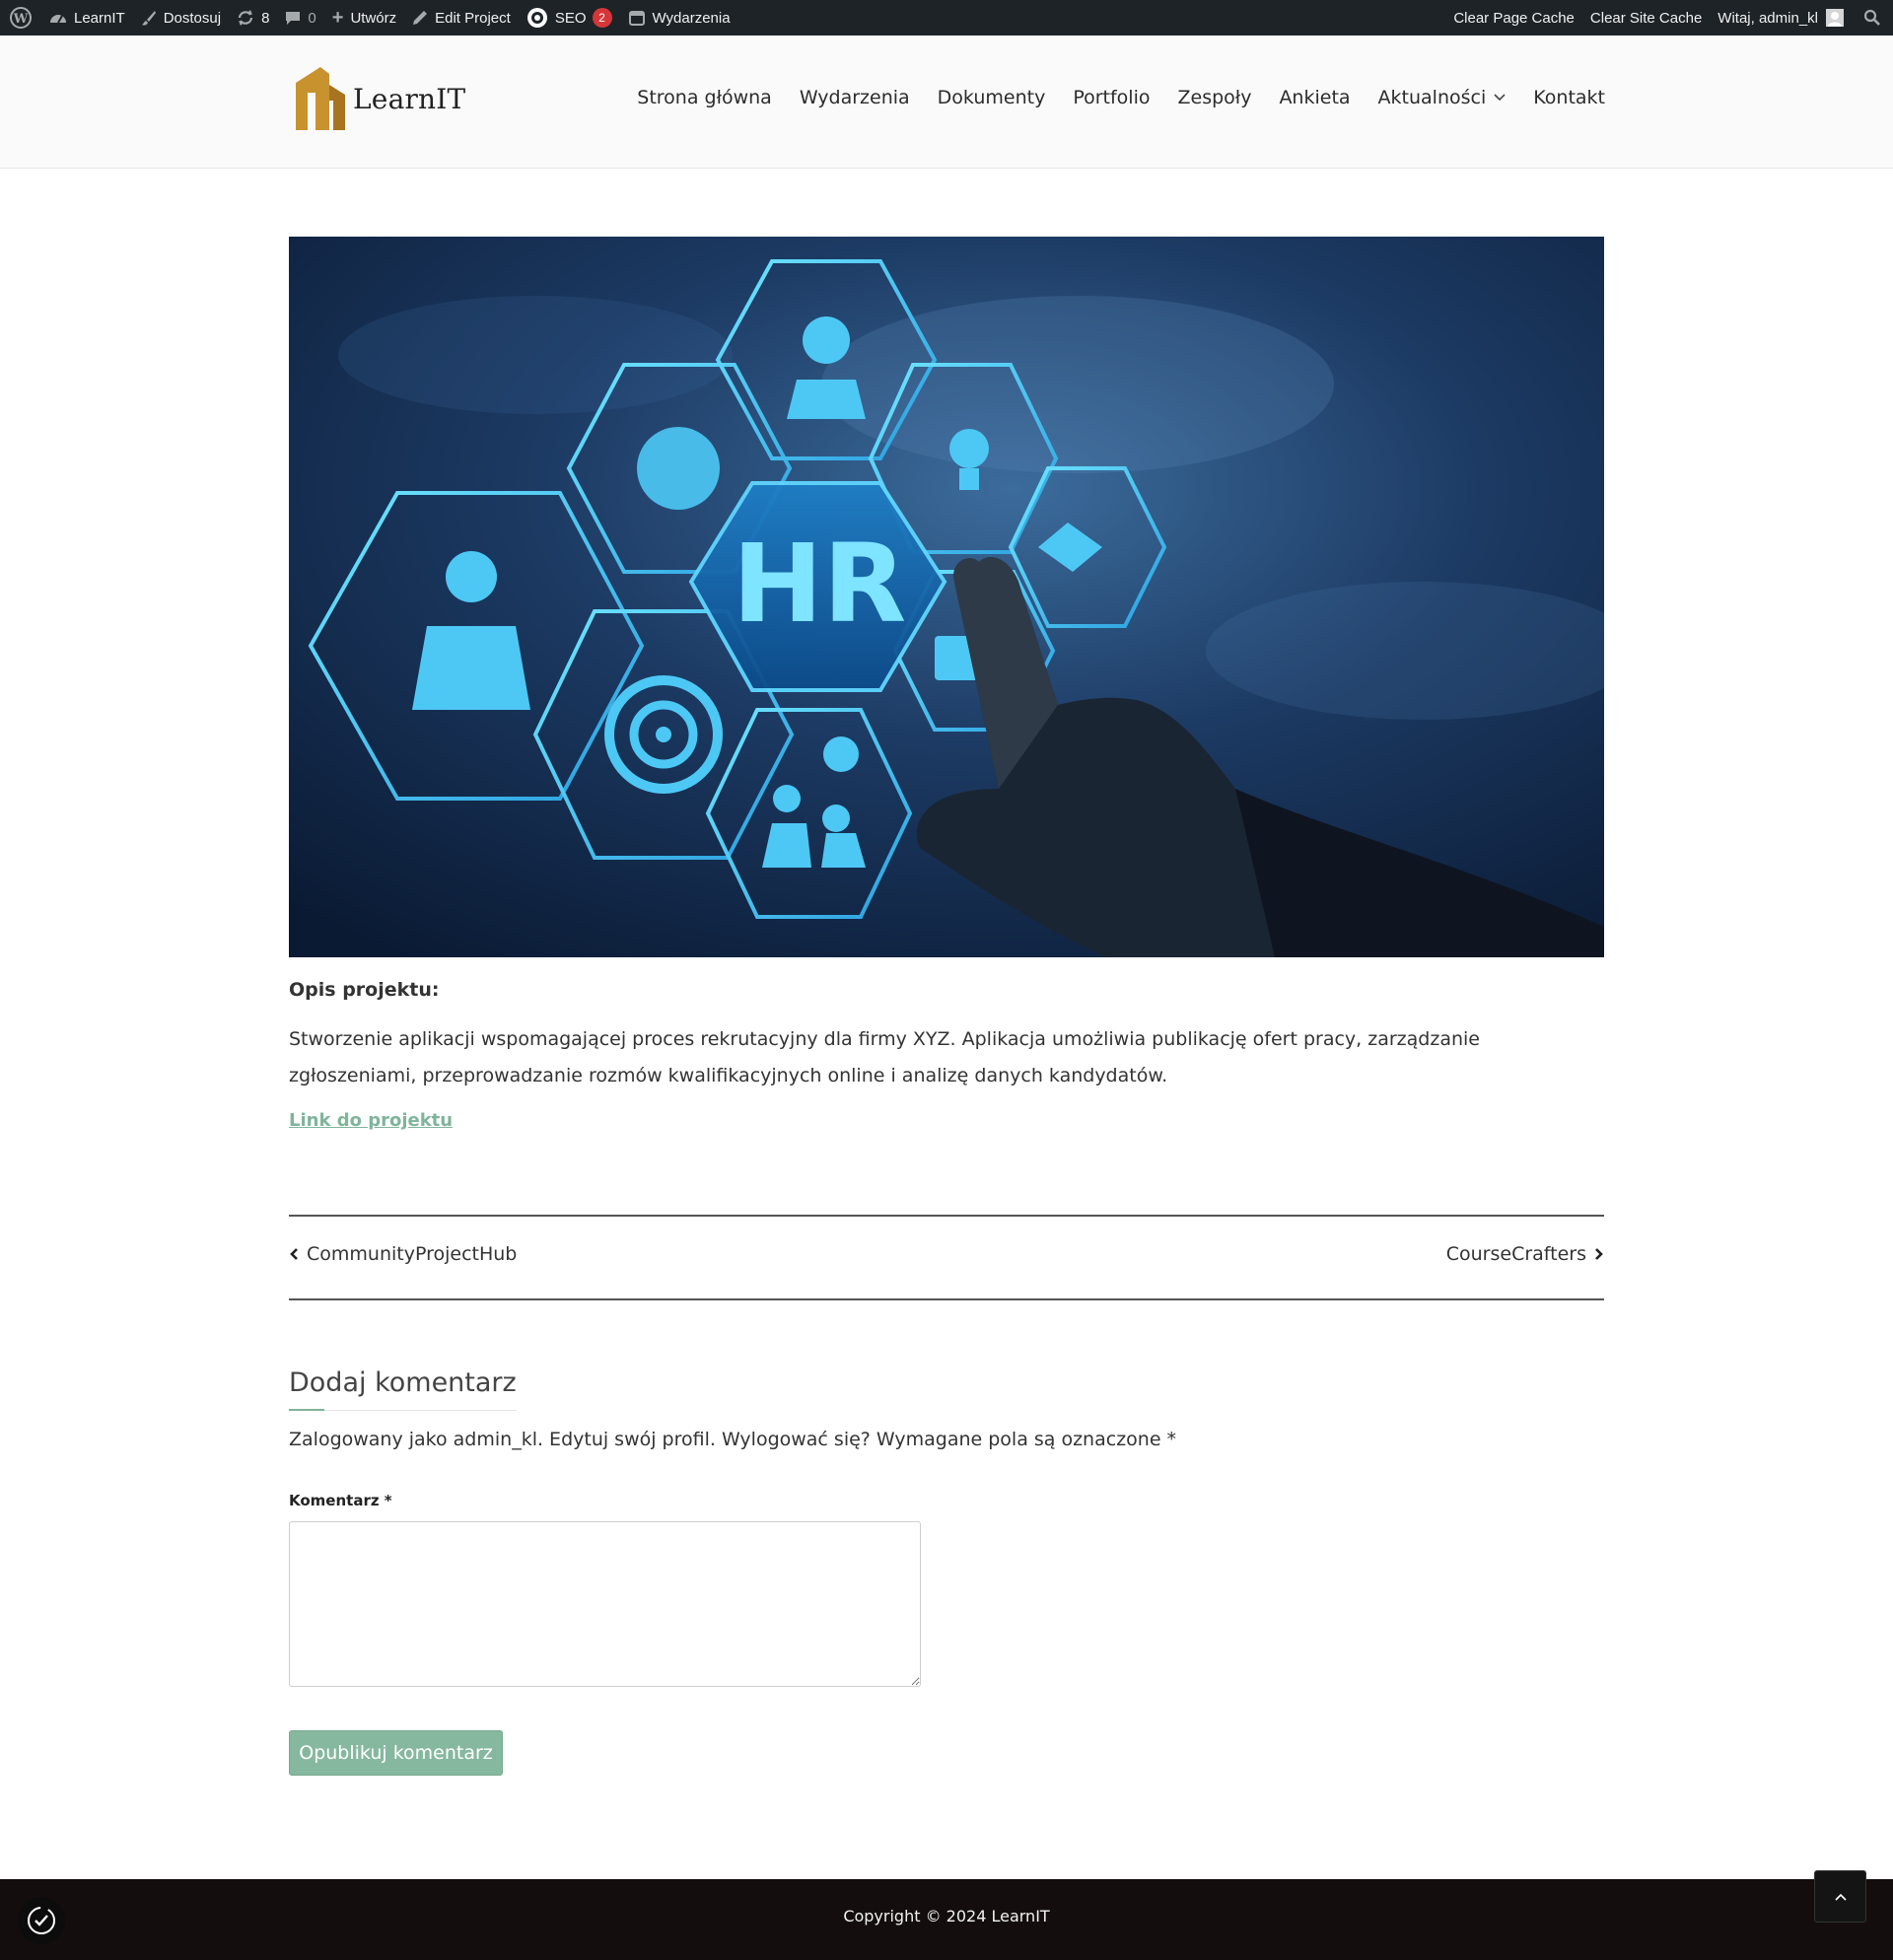 Image resolution: width=1893 pixels, height=1960 pixels. I want to click on chevron-up-icon, so click(1841, 1897).